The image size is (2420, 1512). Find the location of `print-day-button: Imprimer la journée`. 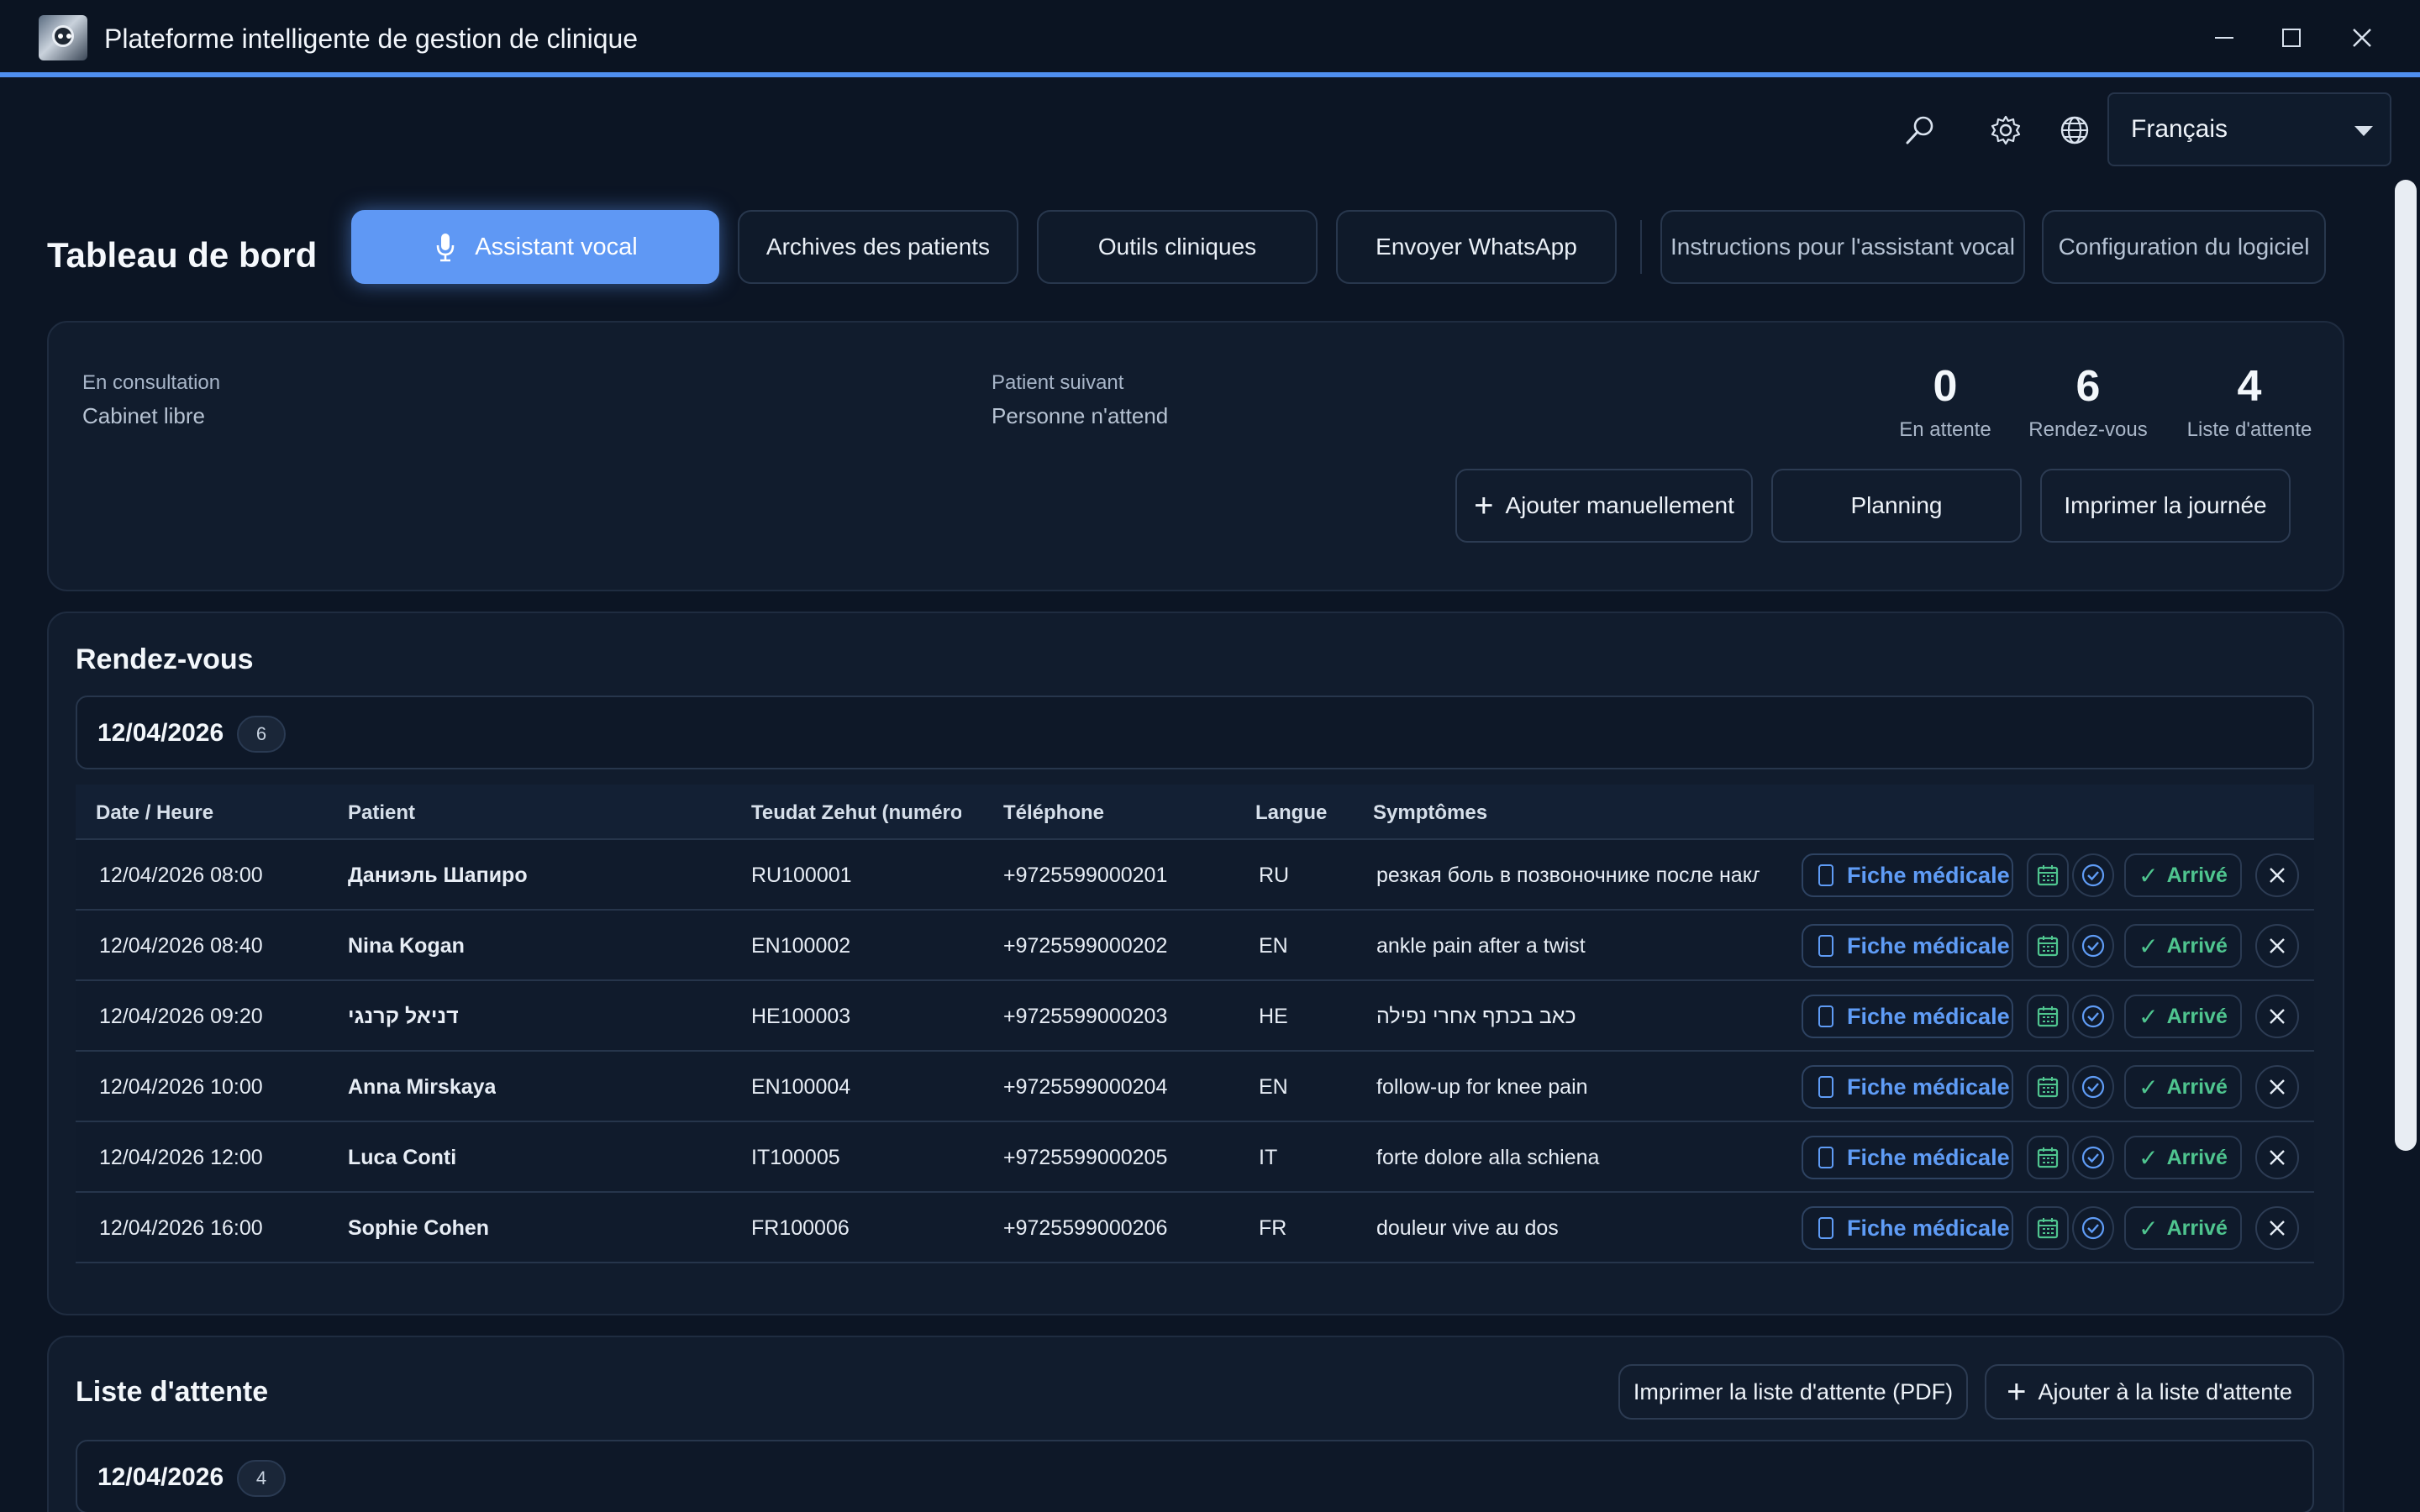

print-day-button: Imprimer la journée is located at coordinates (2165, 506).